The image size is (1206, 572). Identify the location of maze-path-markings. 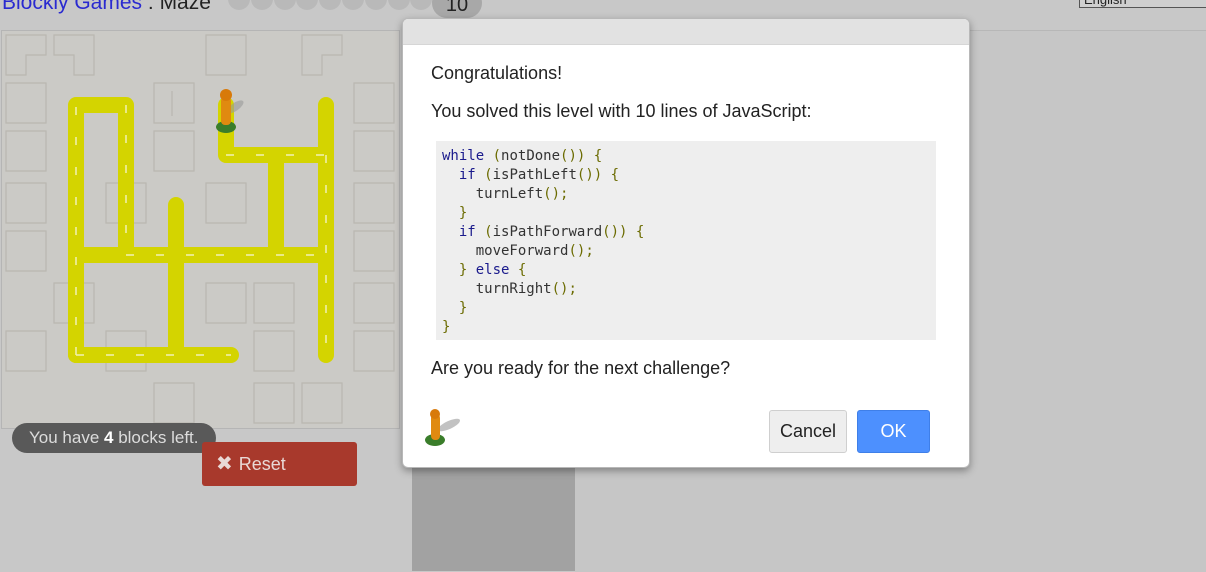
(201, 230).